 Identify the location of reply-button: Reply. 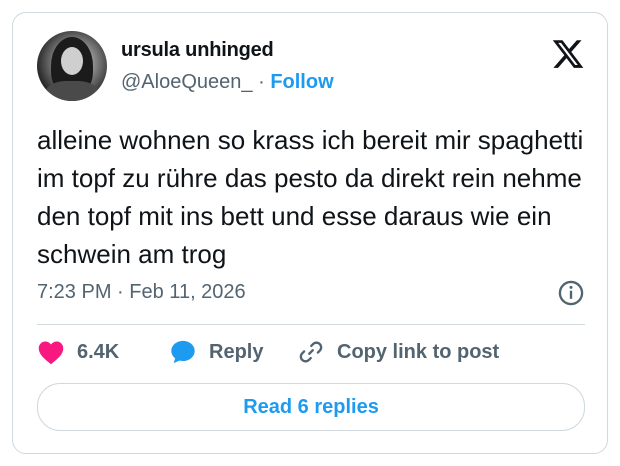
(216, 352).